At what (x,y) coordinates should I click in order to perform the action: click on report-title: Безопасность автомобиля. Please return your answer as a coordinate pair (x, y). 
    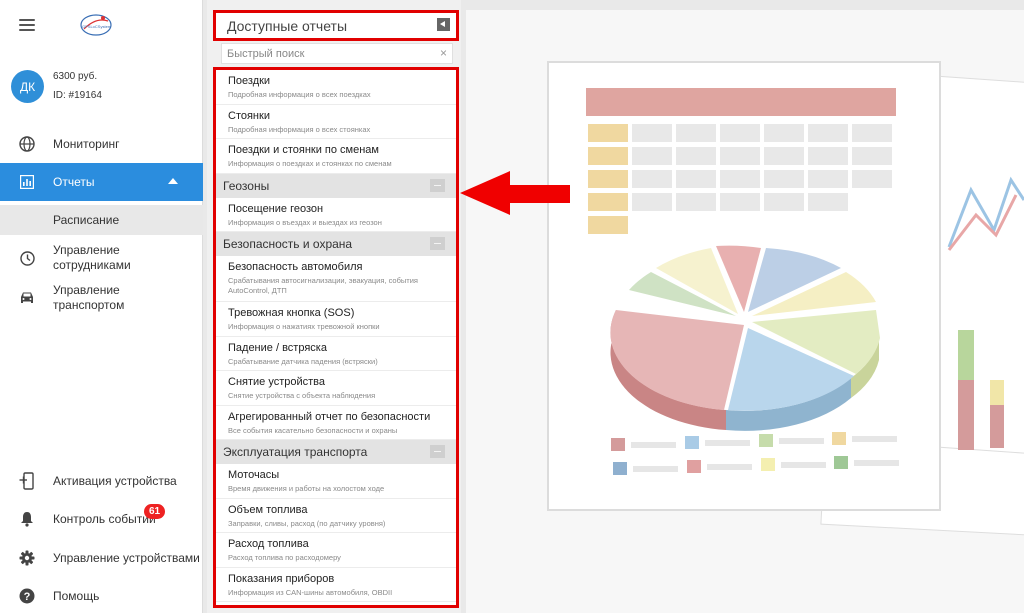
    Looking at the image, I should click on (295, 267).